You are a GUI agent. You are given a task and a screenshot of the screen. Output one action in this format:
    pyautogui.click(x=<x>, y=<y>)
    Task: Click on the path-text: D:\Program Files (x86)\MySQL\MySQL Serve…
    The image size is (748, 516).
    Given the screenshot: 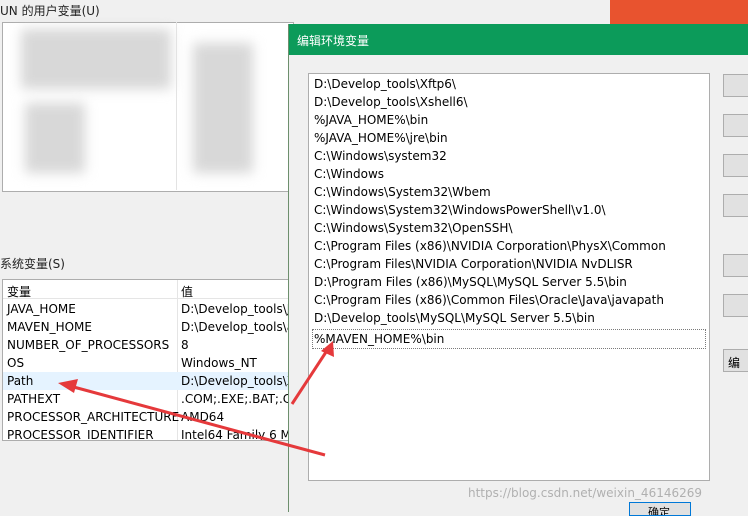 What is the action you would take?
    pyautogui.click(x=470, y=282)
    